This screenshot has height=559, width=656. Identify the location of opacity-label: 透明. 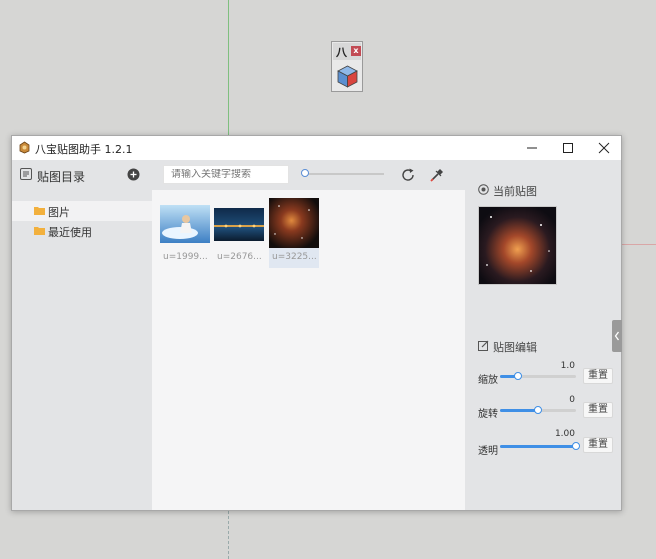
(488, 451).